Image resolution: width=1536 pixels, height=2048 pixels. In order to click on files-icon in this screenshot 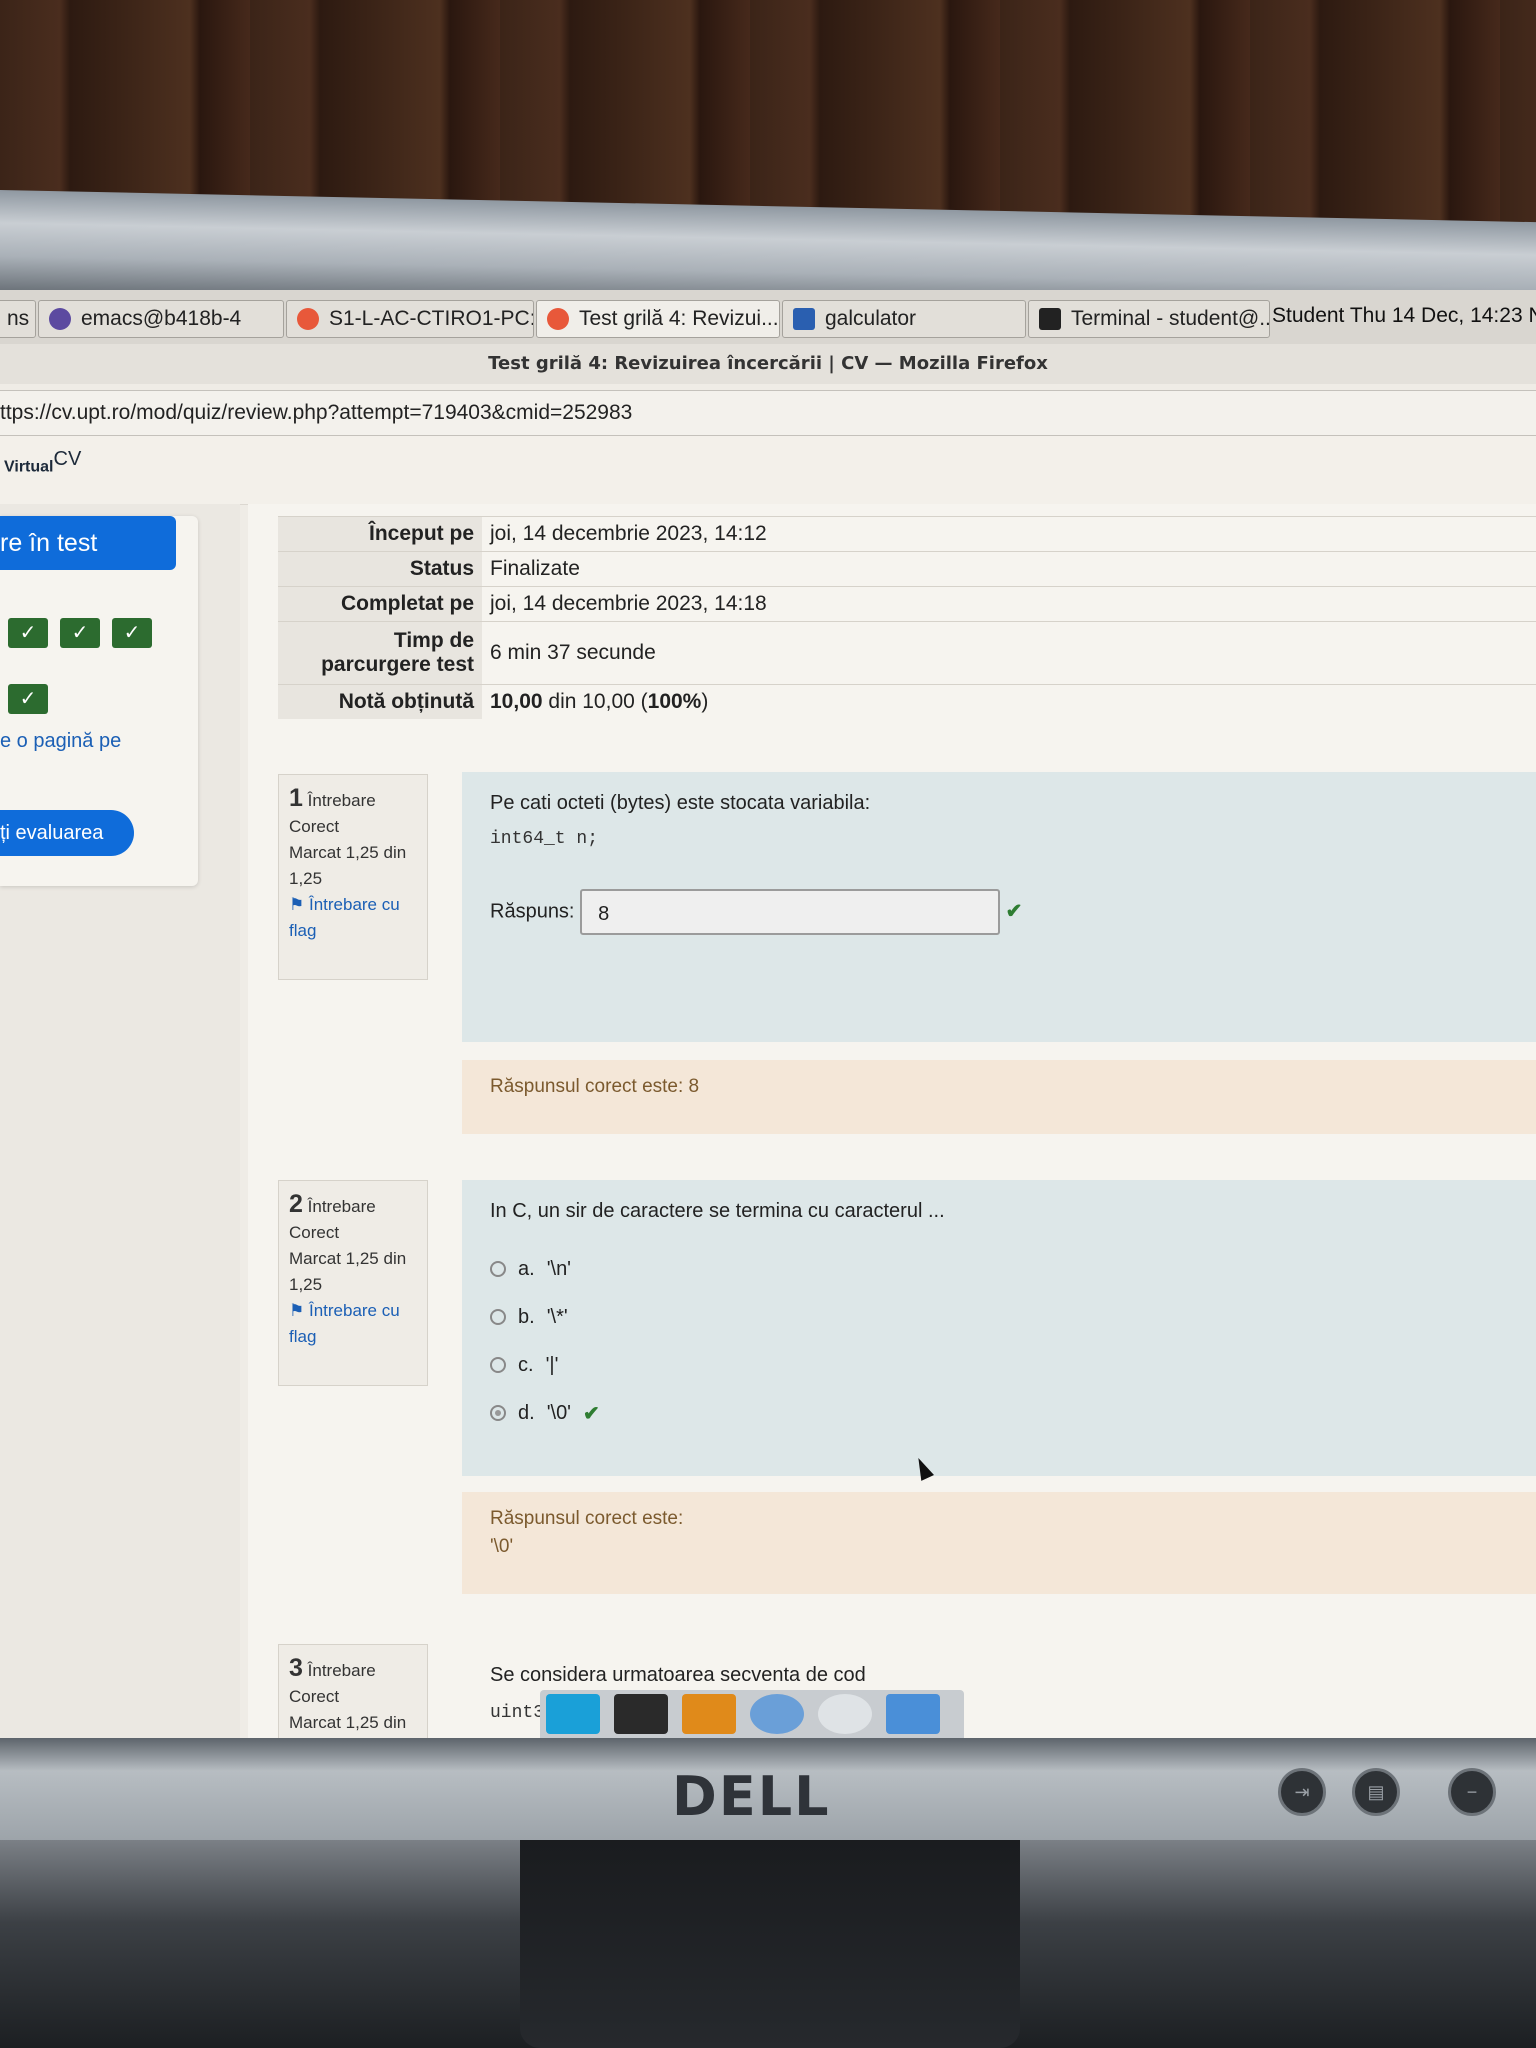, I will do `click(709, 1714)`.